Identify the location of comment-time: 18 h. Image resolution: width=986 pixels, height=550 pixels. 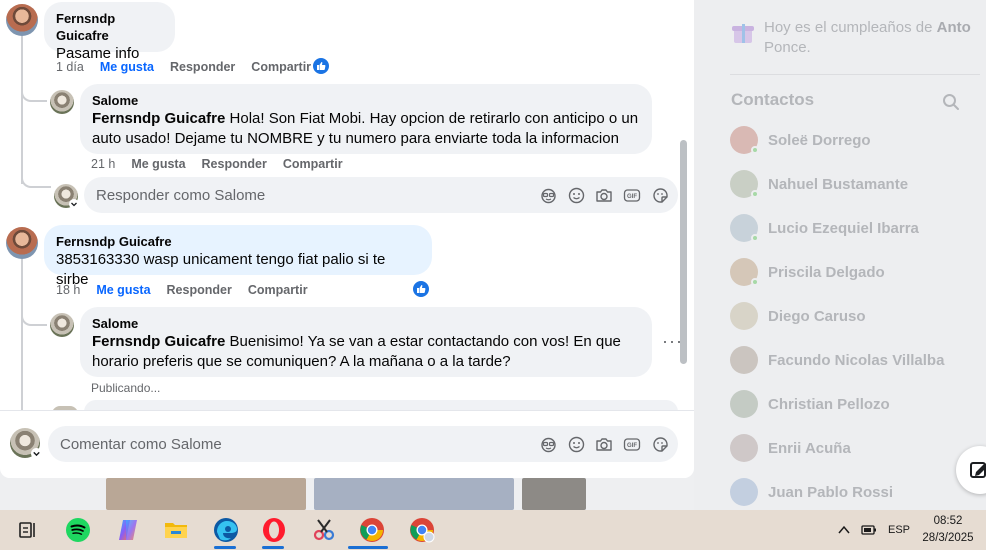
(68, 290).